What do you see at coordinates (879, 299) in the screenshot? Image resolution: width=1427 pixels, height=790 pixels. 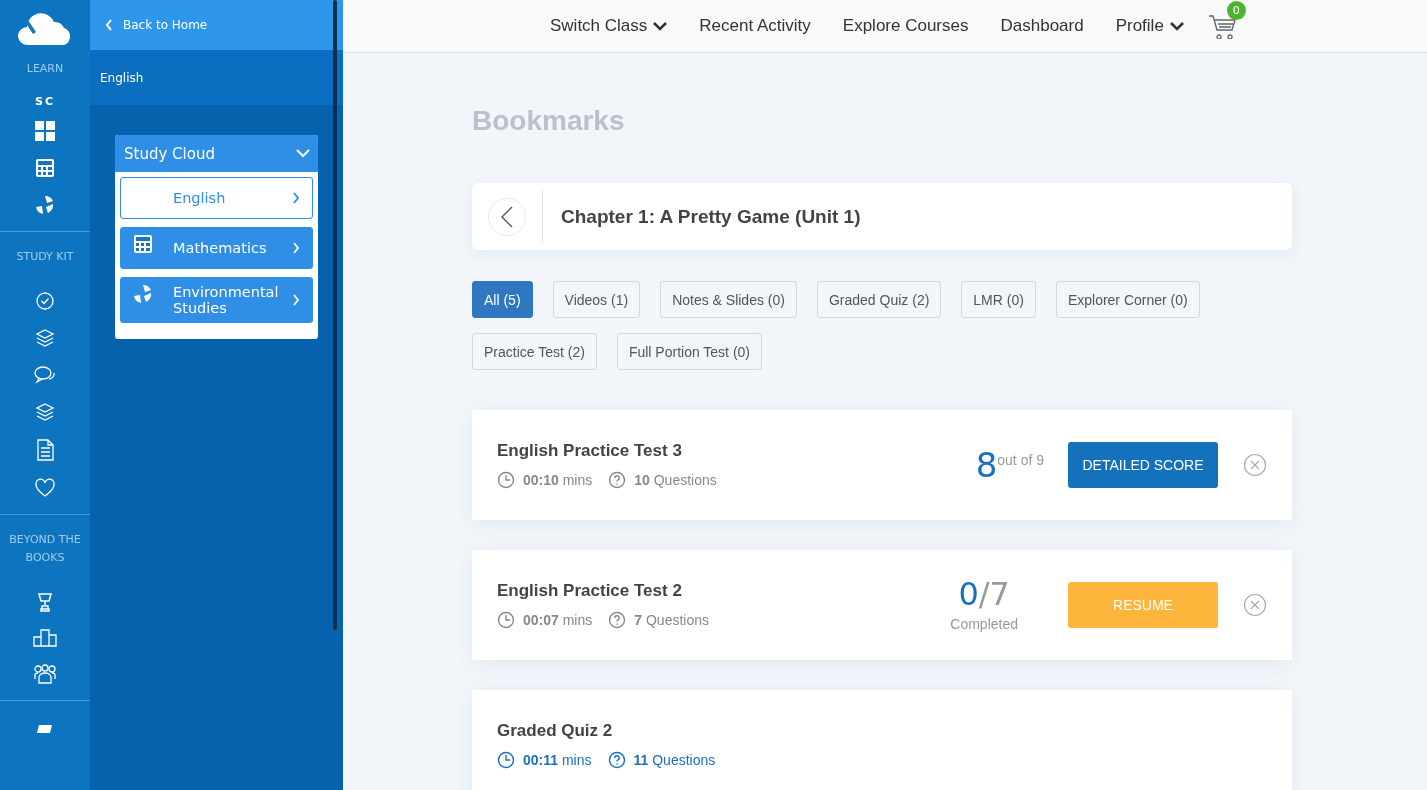 I see `filter-chip: Graded Quiz (2)` at bounding box center [879, 299].